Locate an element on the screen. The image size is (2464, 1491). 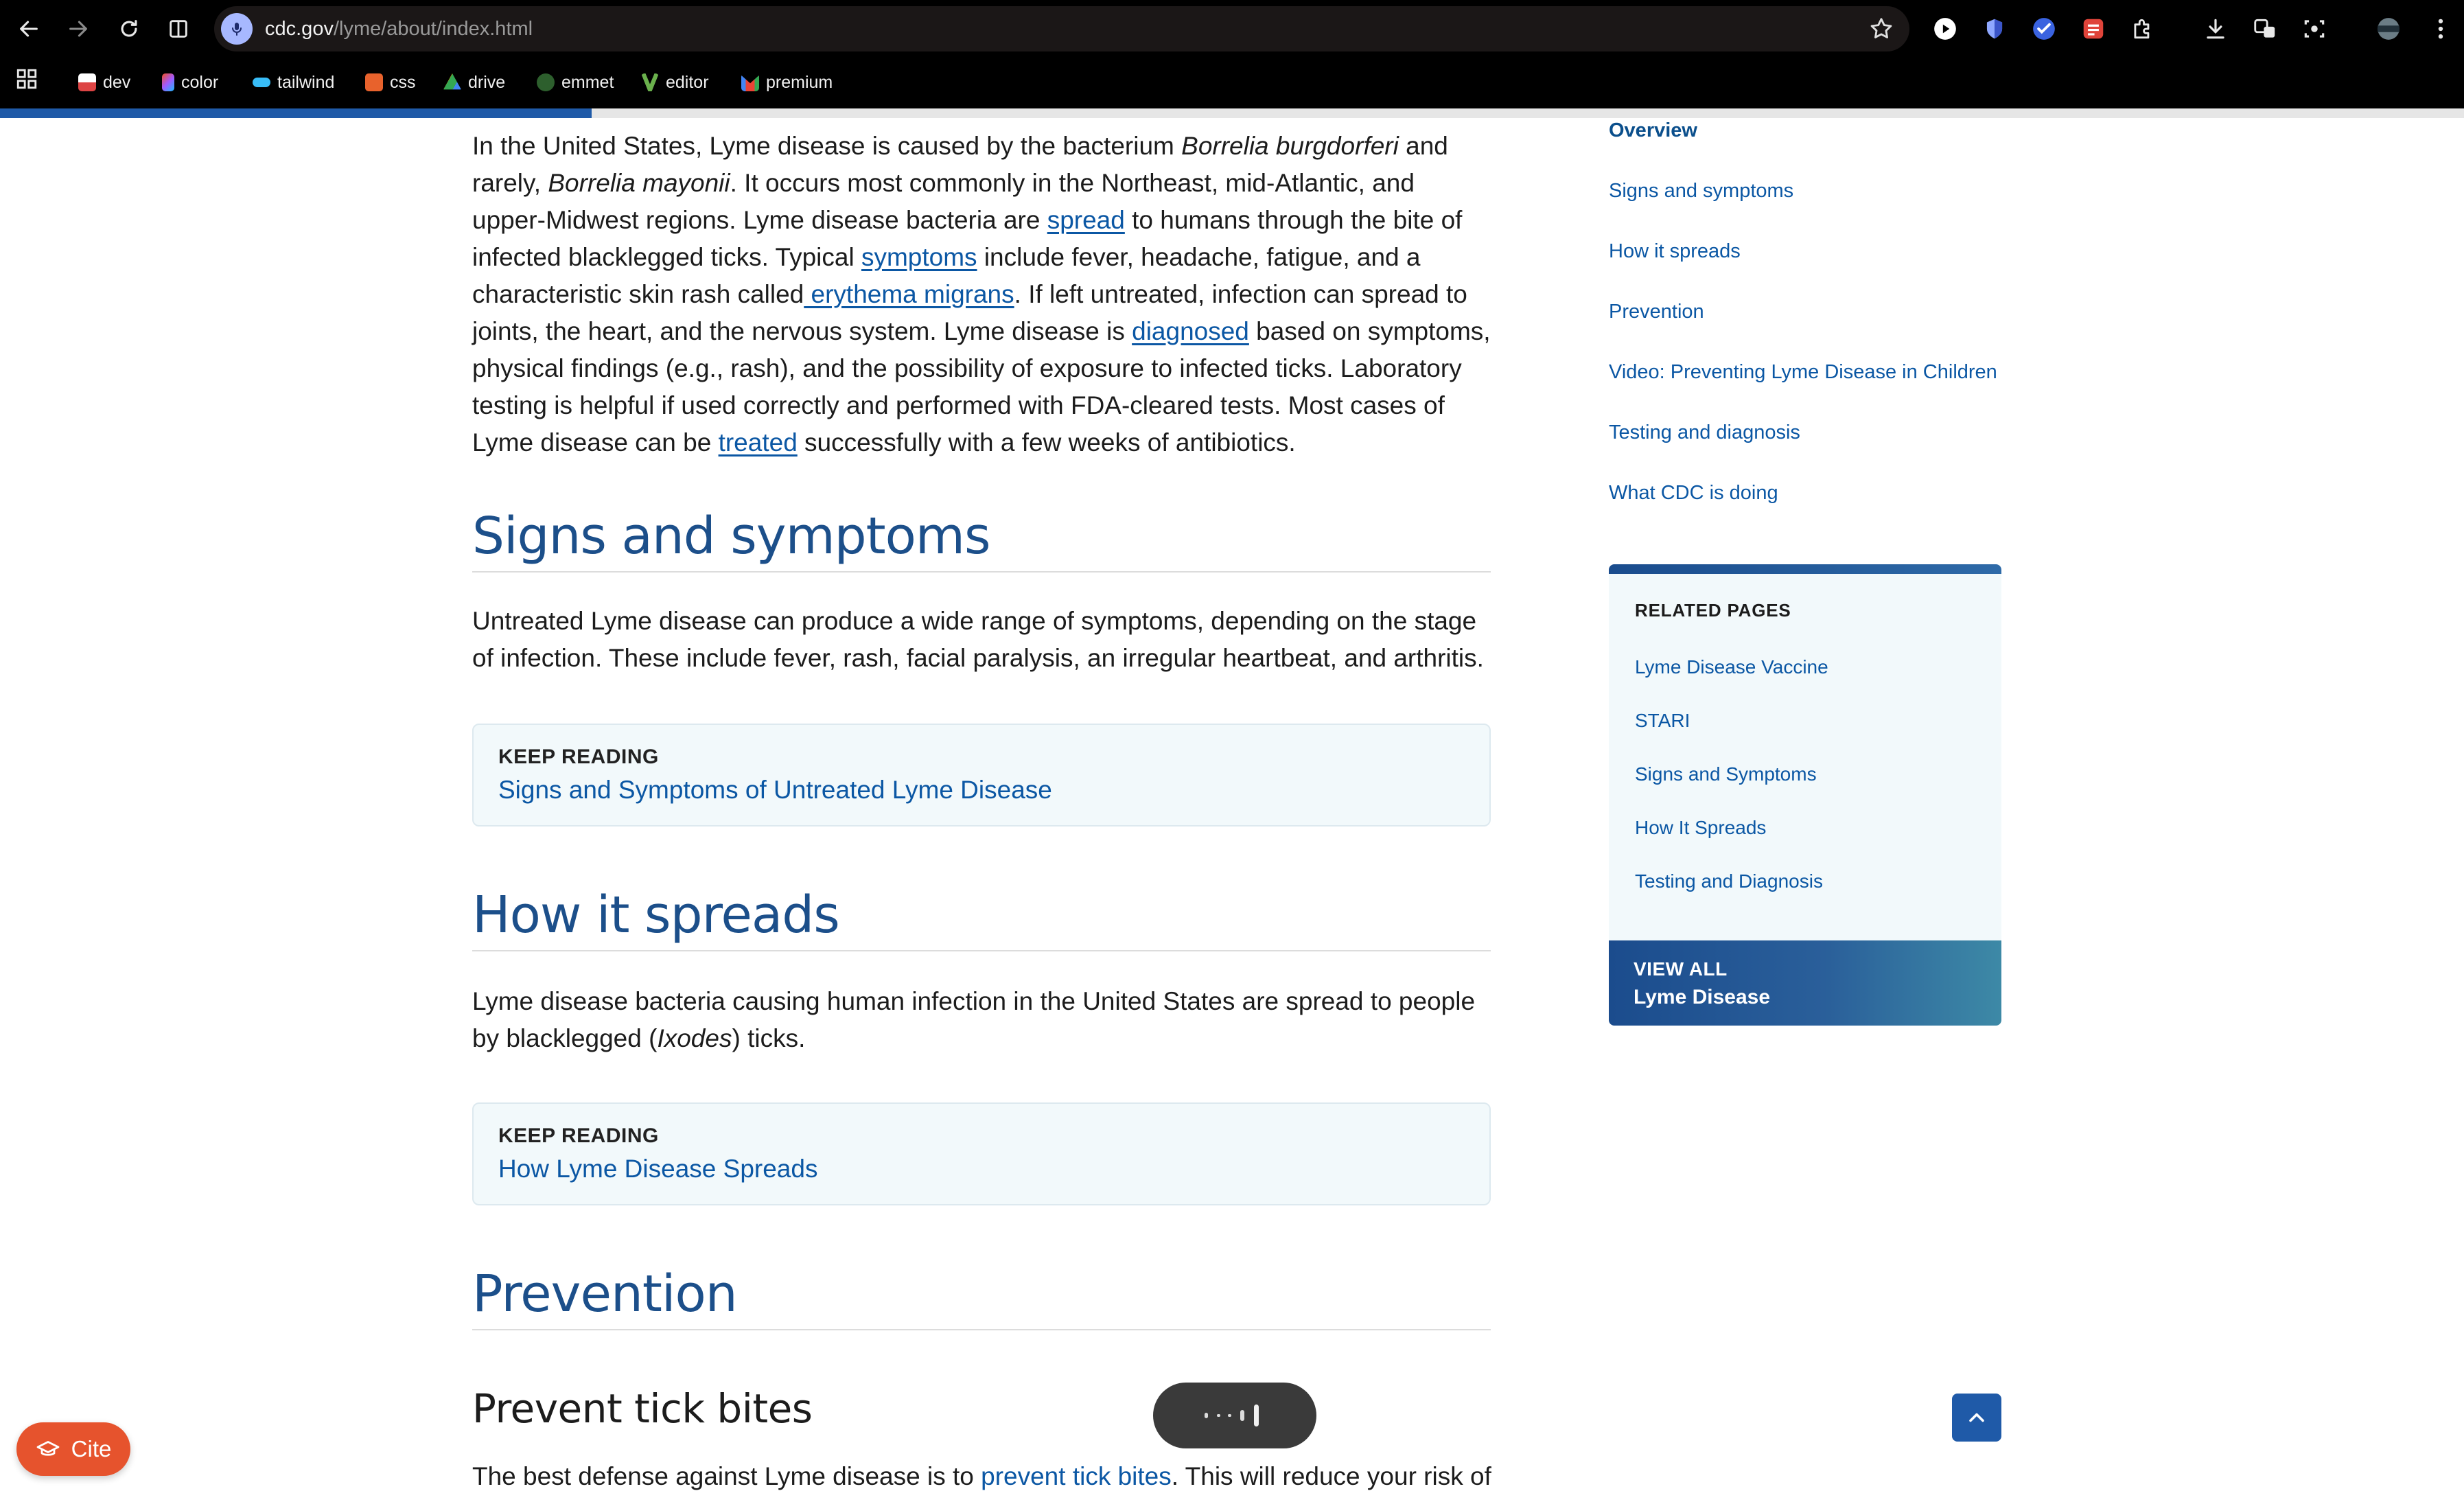
back-button is located at coordinates (29, 29).